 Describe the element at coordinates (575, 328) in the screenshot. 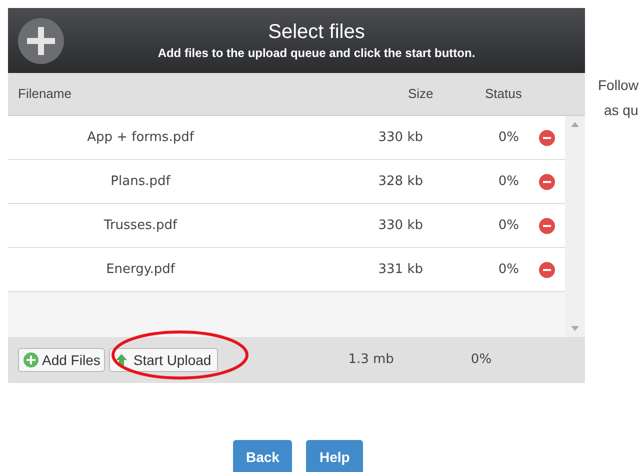

I see `scroll-down-icon` at that location.